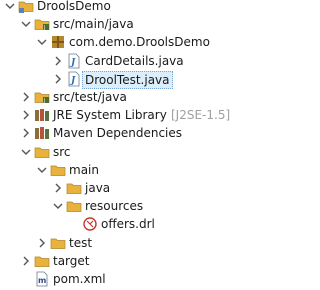 The height and width of the screenshot is (290, 320). I want to click on tree-item-label: src, so click(62, 151).